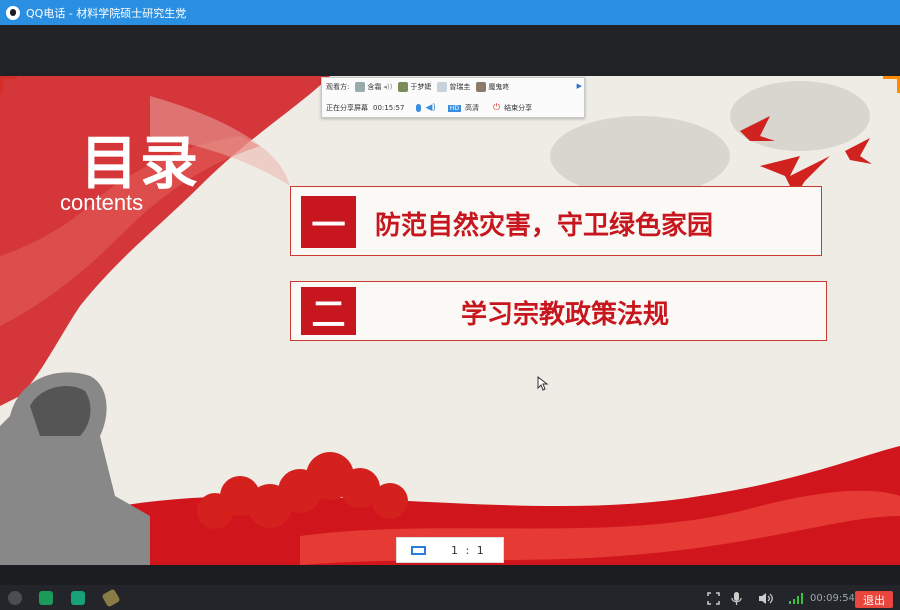 This screenshot has width=900, height=610. Describe the element at coordinates (499, 87) in the screenshot. I see `viewer-name: 魔鬼咚` at that location.